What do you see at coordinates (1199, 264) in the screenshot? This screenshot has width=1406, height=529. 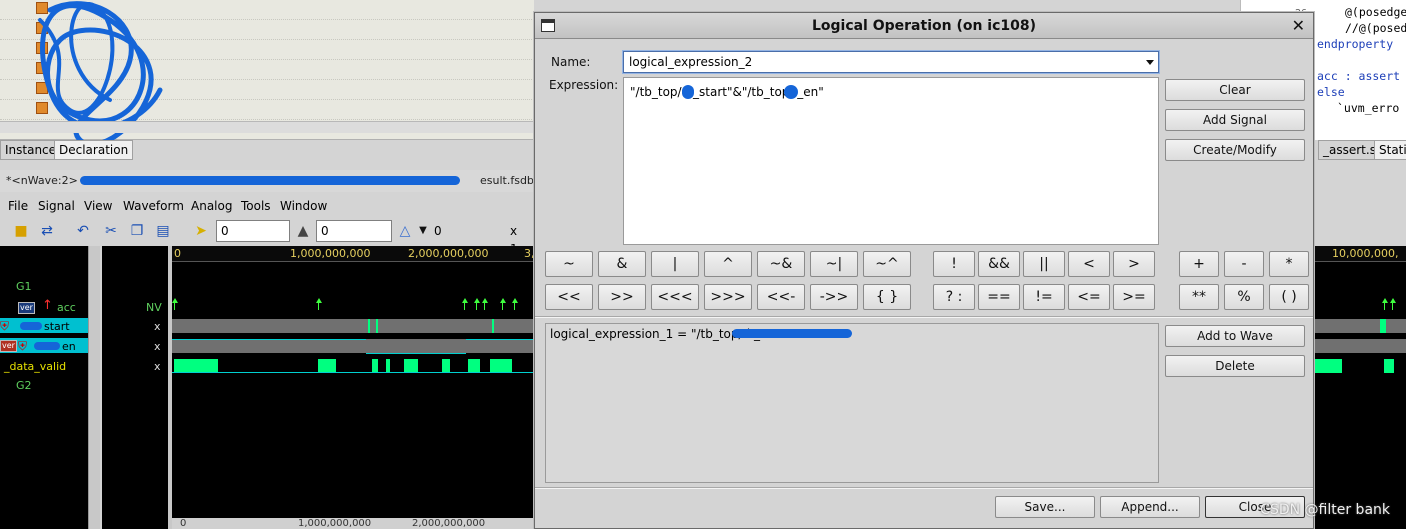 I see `op-button-plus: +` at bounding box center [1199, 264].